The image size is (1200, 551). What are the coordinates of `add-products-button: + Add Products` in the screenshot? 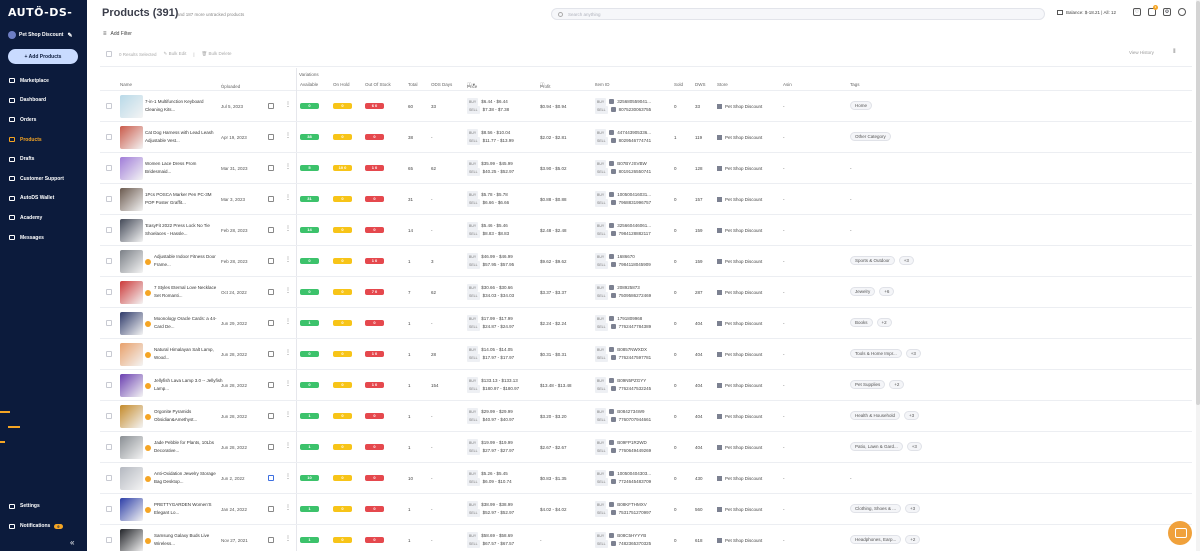 It's located at (43, 56).